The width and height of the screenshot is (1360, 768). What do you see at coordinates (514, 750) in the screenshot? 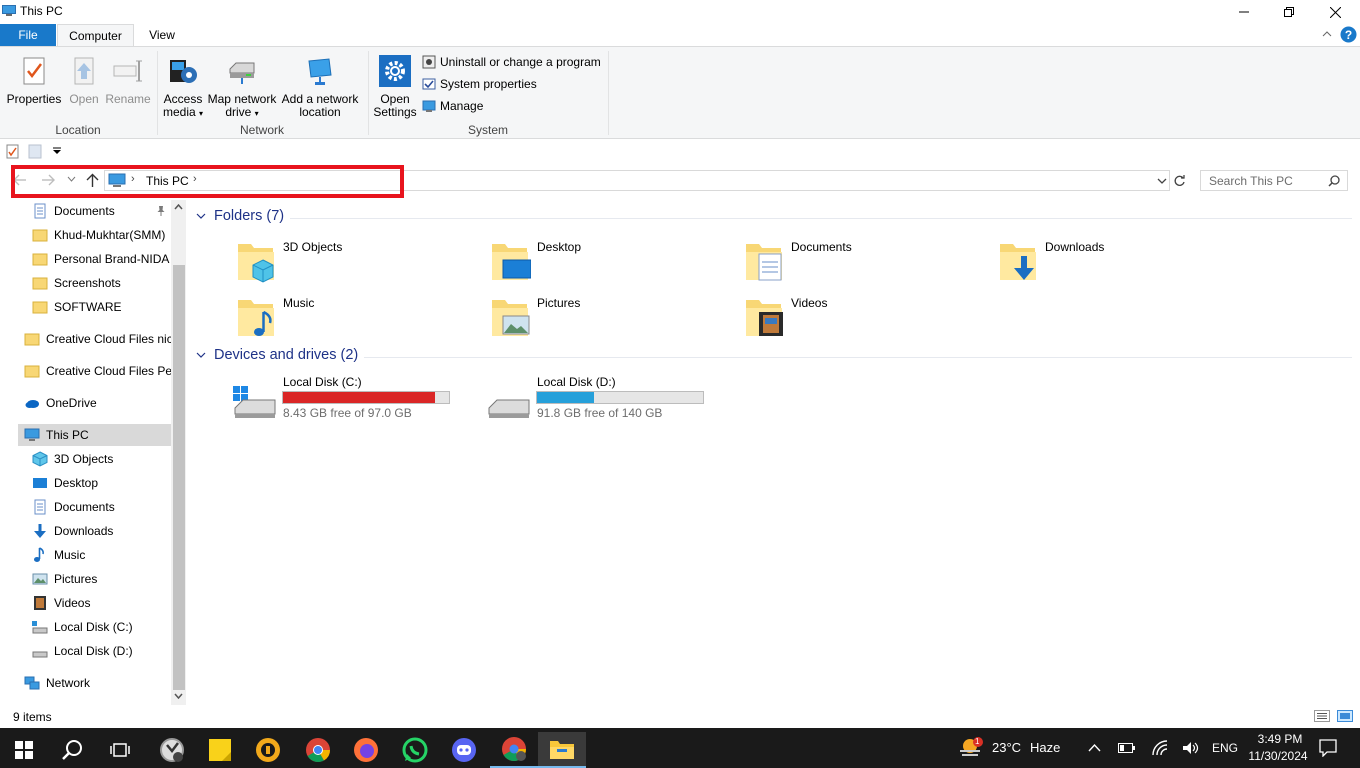
I see `taskbar-app-chrome-profile` at bounding box center [514, 750].